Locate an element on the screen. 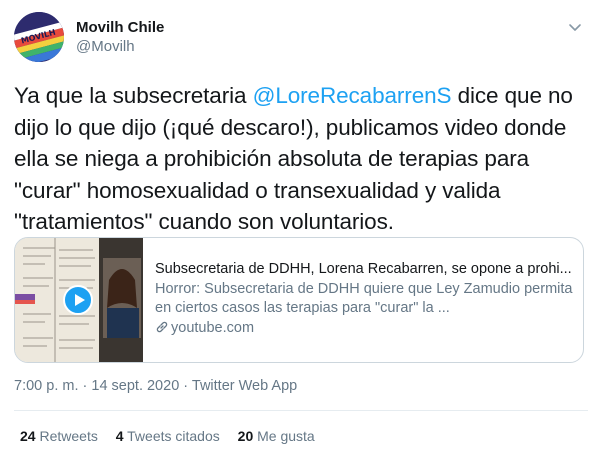  quotes-label: Tweets citados is located at coordinates (173, 436).